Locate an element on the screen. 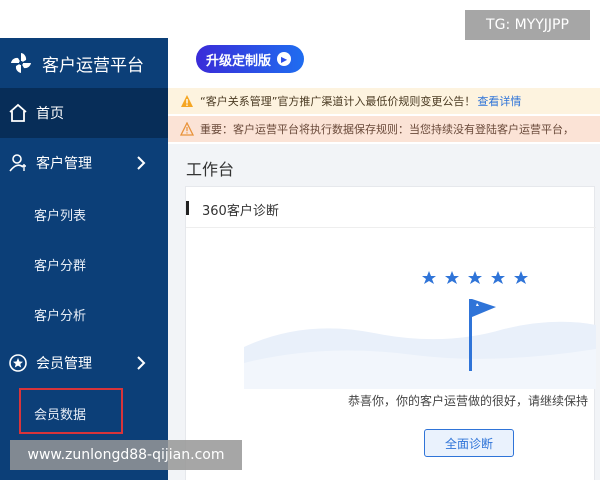 The image size is (600, 480). sidebar-group-member-management: 会员管理 is located at coordinates (84, 363).